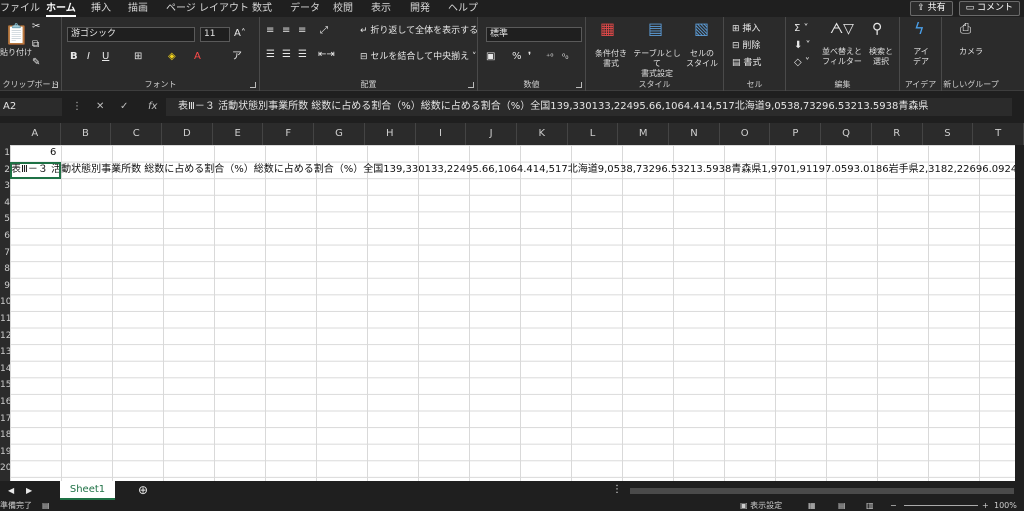 This screenshot has height=511, width=1024. What do you see at coordinates (16, 53) in the screenshot?
I see `paste-button: 貼り付け` at bounding box center [16, 53].